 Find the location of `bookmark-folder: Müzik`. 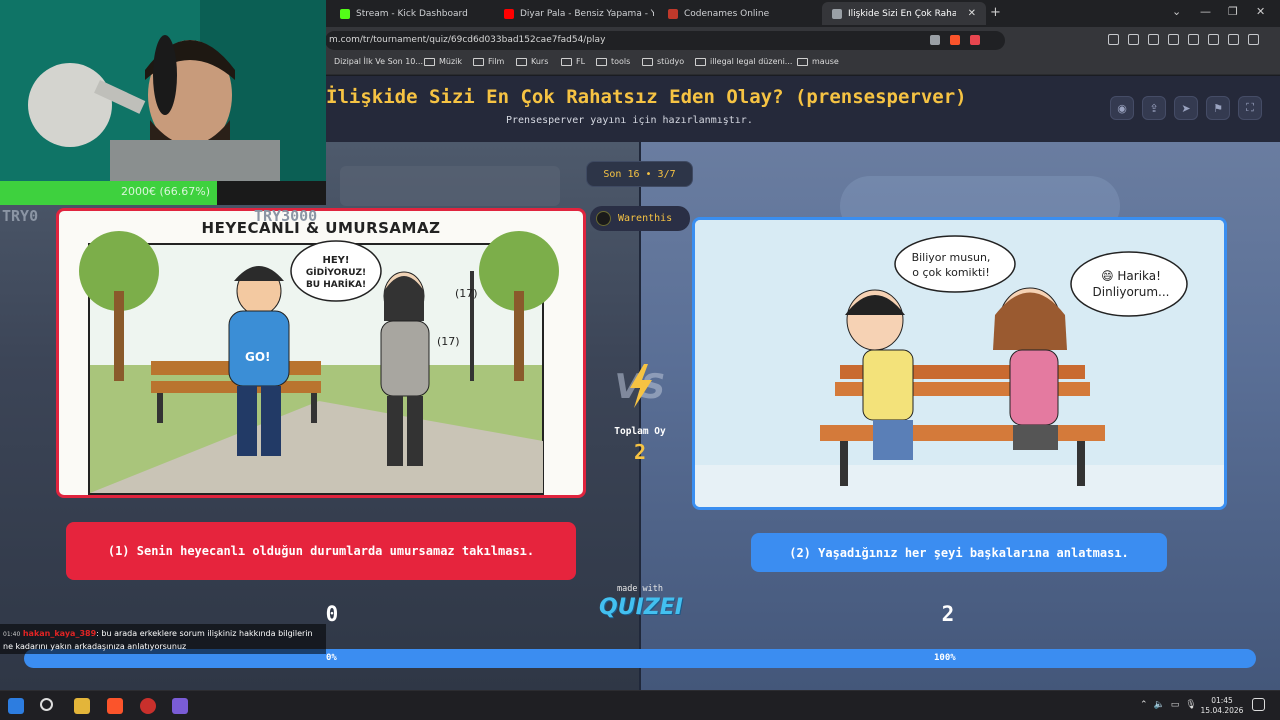

bookmark-folder: Müzik is located at coordinates (443, 61).